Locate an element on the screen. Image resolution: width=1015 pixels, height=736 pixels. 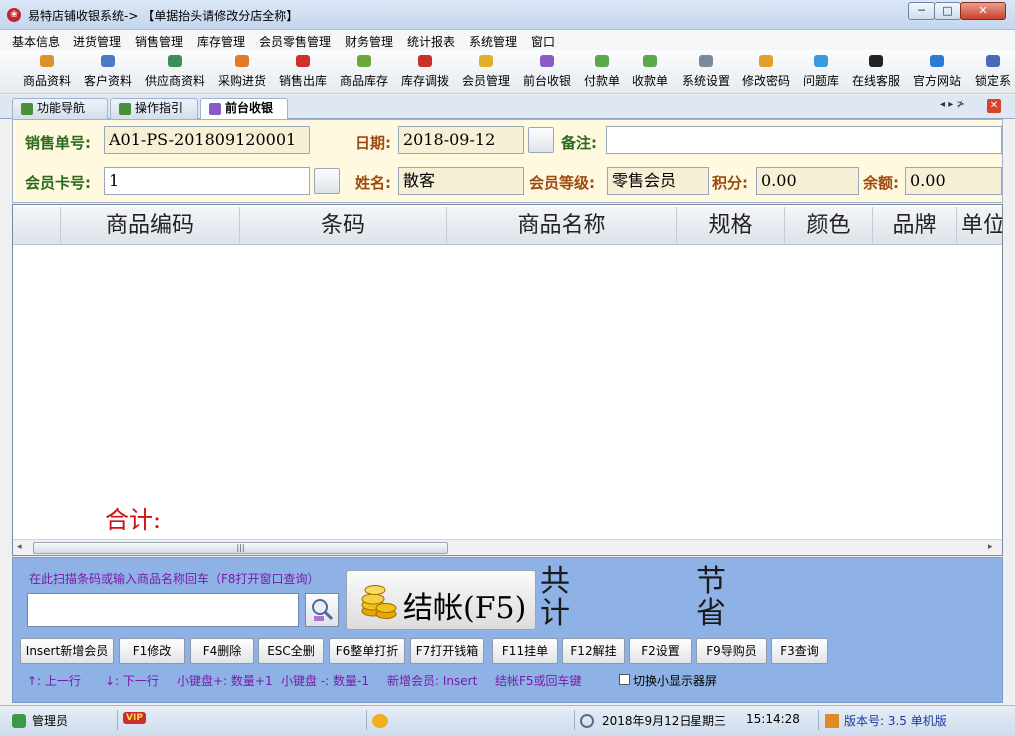
name-field: 散客 is located at coordinates (461, 181).